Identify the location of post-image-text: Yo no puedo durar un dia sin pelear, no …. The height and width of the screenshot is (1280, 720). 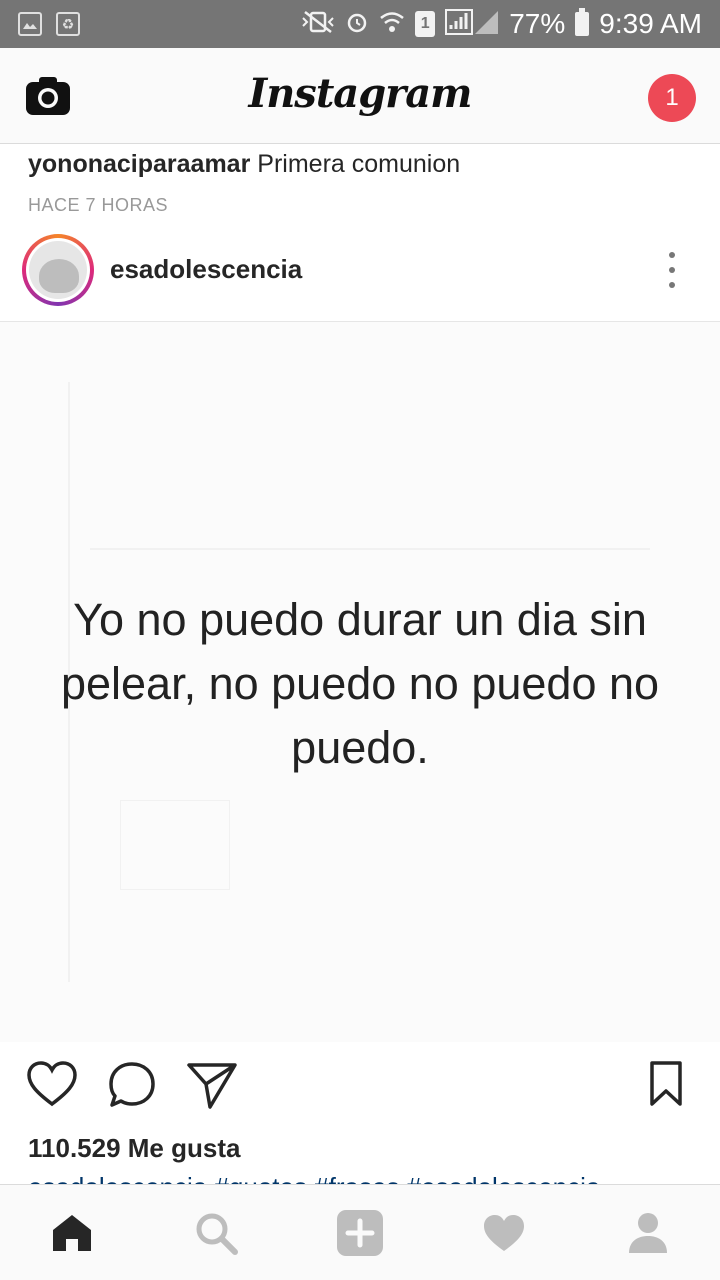
(360, 683).